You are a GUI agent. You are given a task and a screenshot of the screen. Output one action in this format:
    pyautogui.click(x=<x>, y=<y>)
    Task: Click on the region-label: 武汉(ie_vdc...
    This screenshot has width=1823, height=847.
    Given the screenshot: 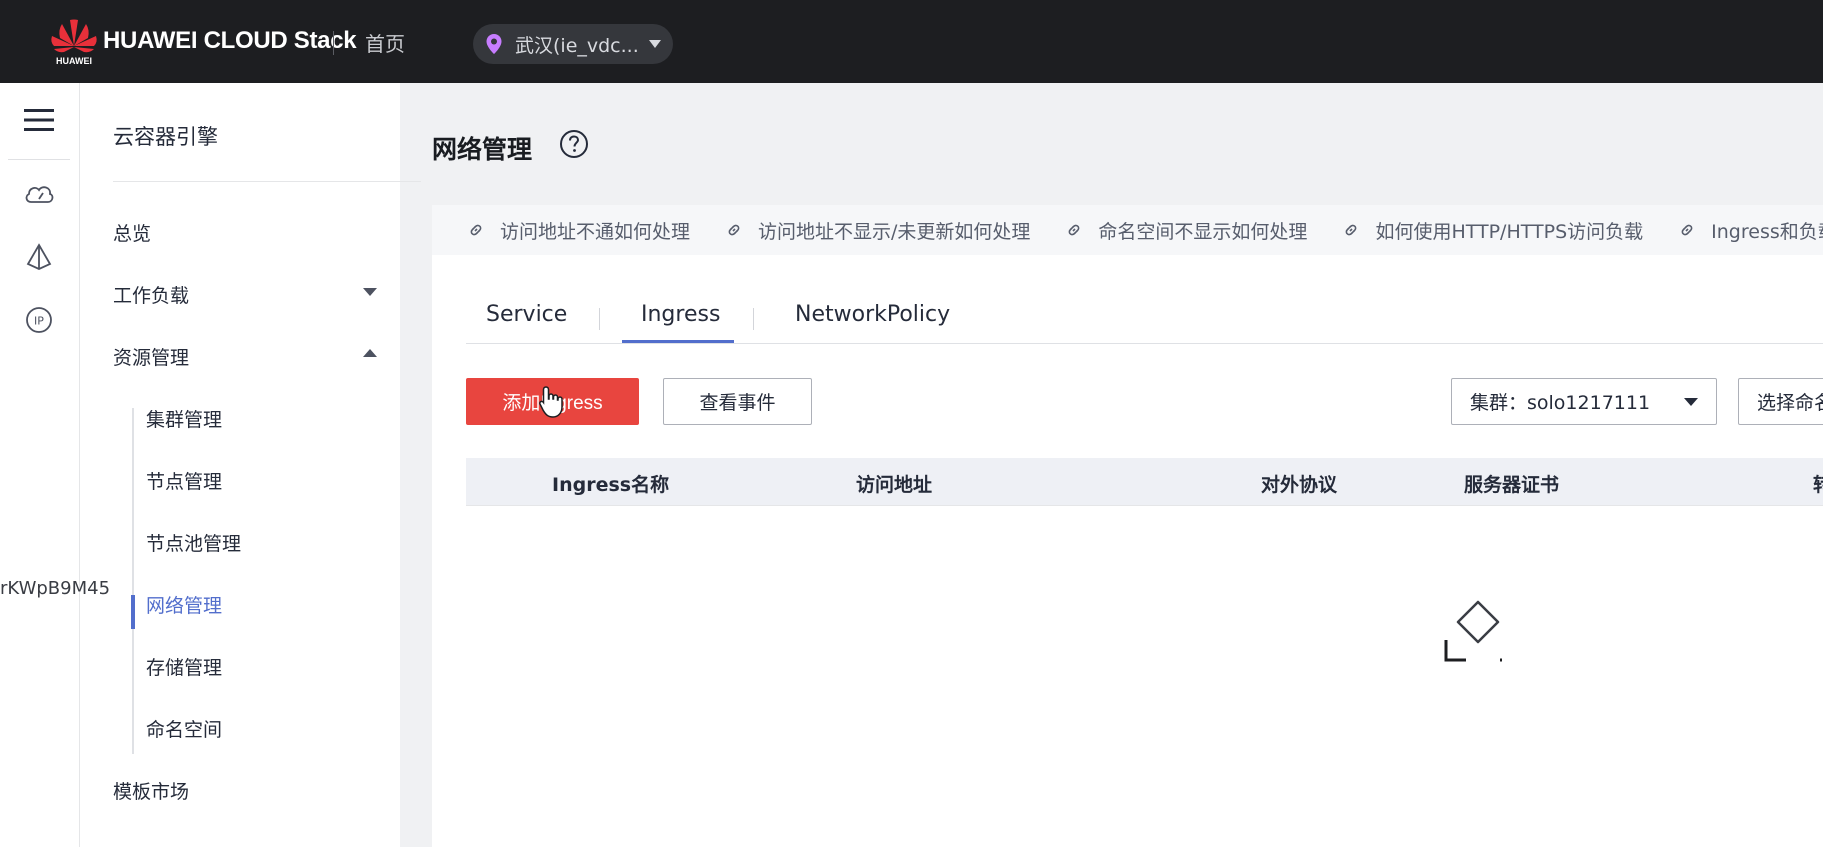 What is the action you would take?
    pyautogui.click(x=577, y=45)
    